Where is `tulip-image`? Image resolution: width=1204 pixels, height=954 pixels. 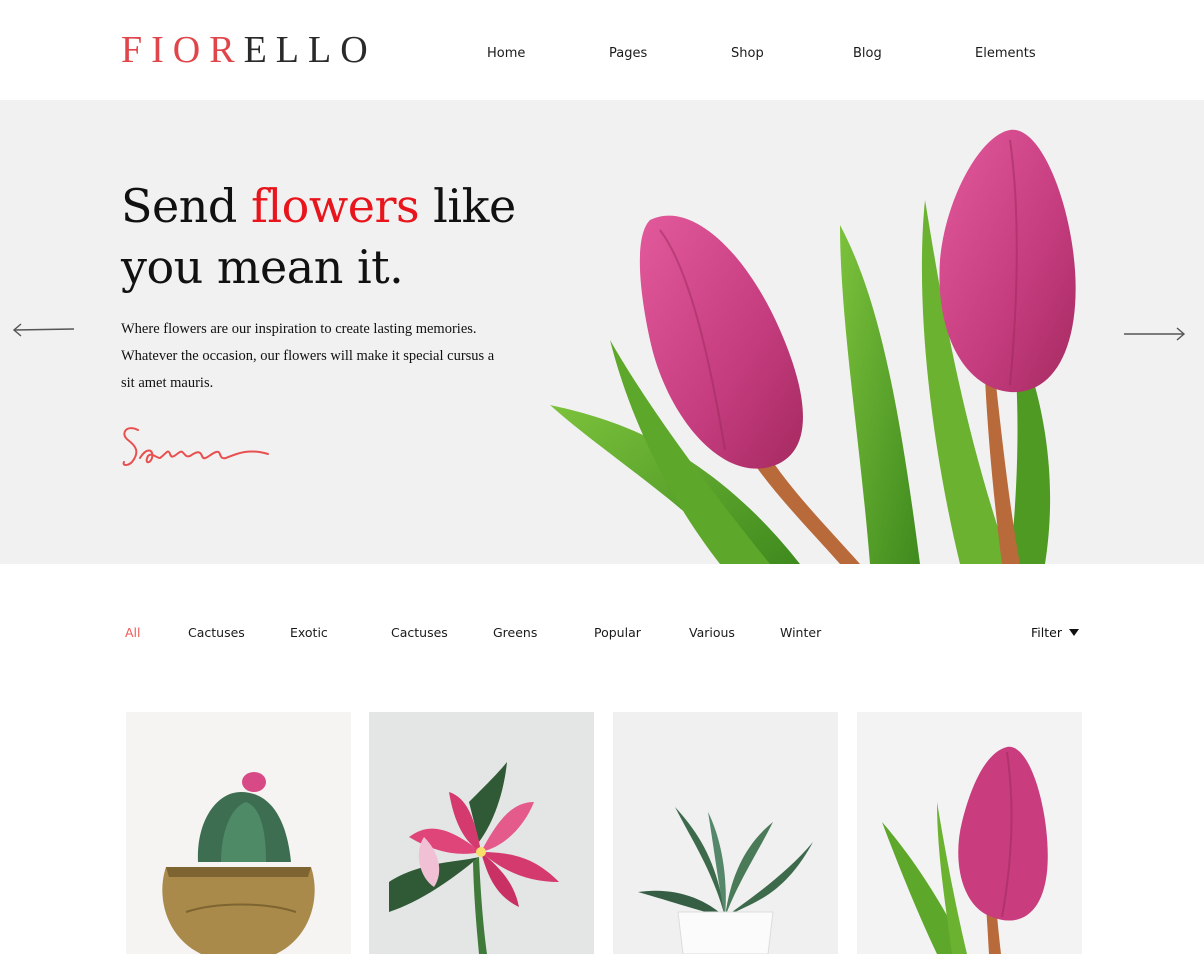
tulip-image is located at coordinates (965, 850).